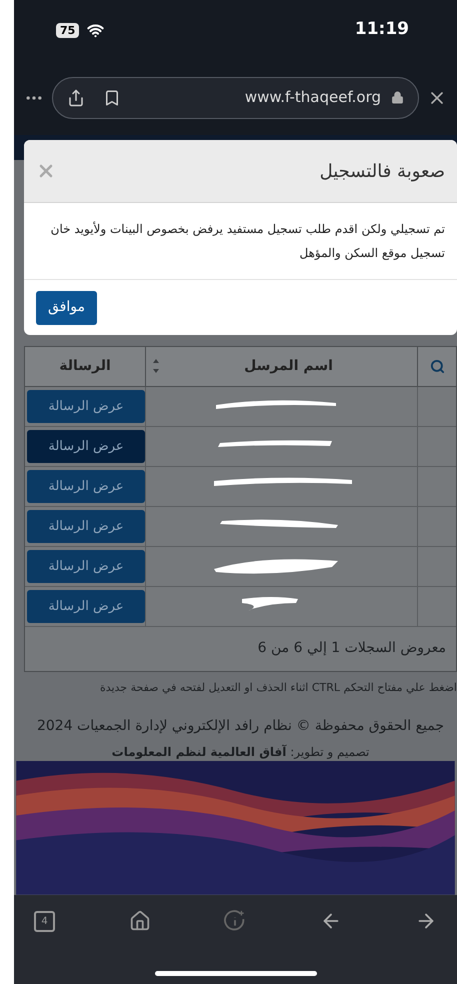 Image resolution: width=457 pixels, height=984 pixels. I want to click on wifi-icon, so click(95, 30).